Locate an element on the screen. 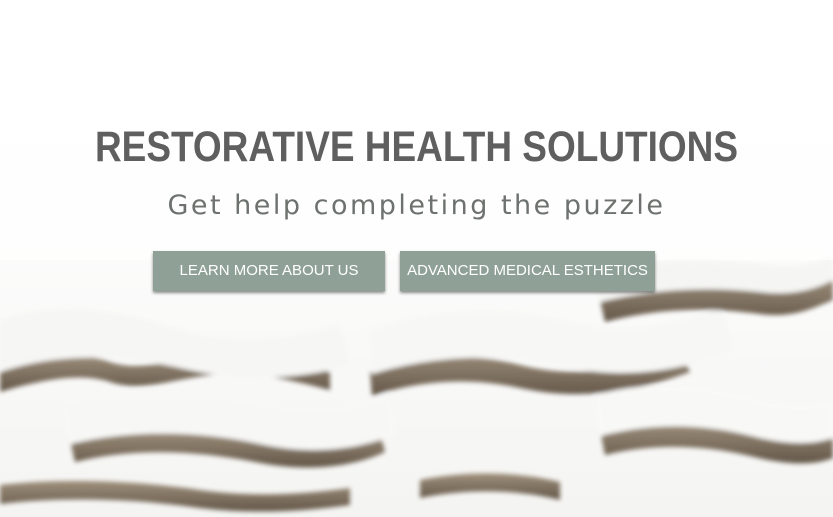  learn-more-button: LEARN MORE ABOUT US is located at coordinates (269, 271).